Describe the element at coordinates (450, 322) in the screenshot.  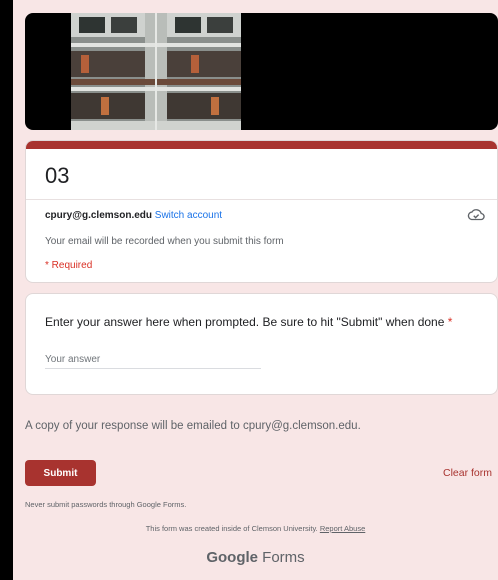
I see `required-asterisk: *` at that location.